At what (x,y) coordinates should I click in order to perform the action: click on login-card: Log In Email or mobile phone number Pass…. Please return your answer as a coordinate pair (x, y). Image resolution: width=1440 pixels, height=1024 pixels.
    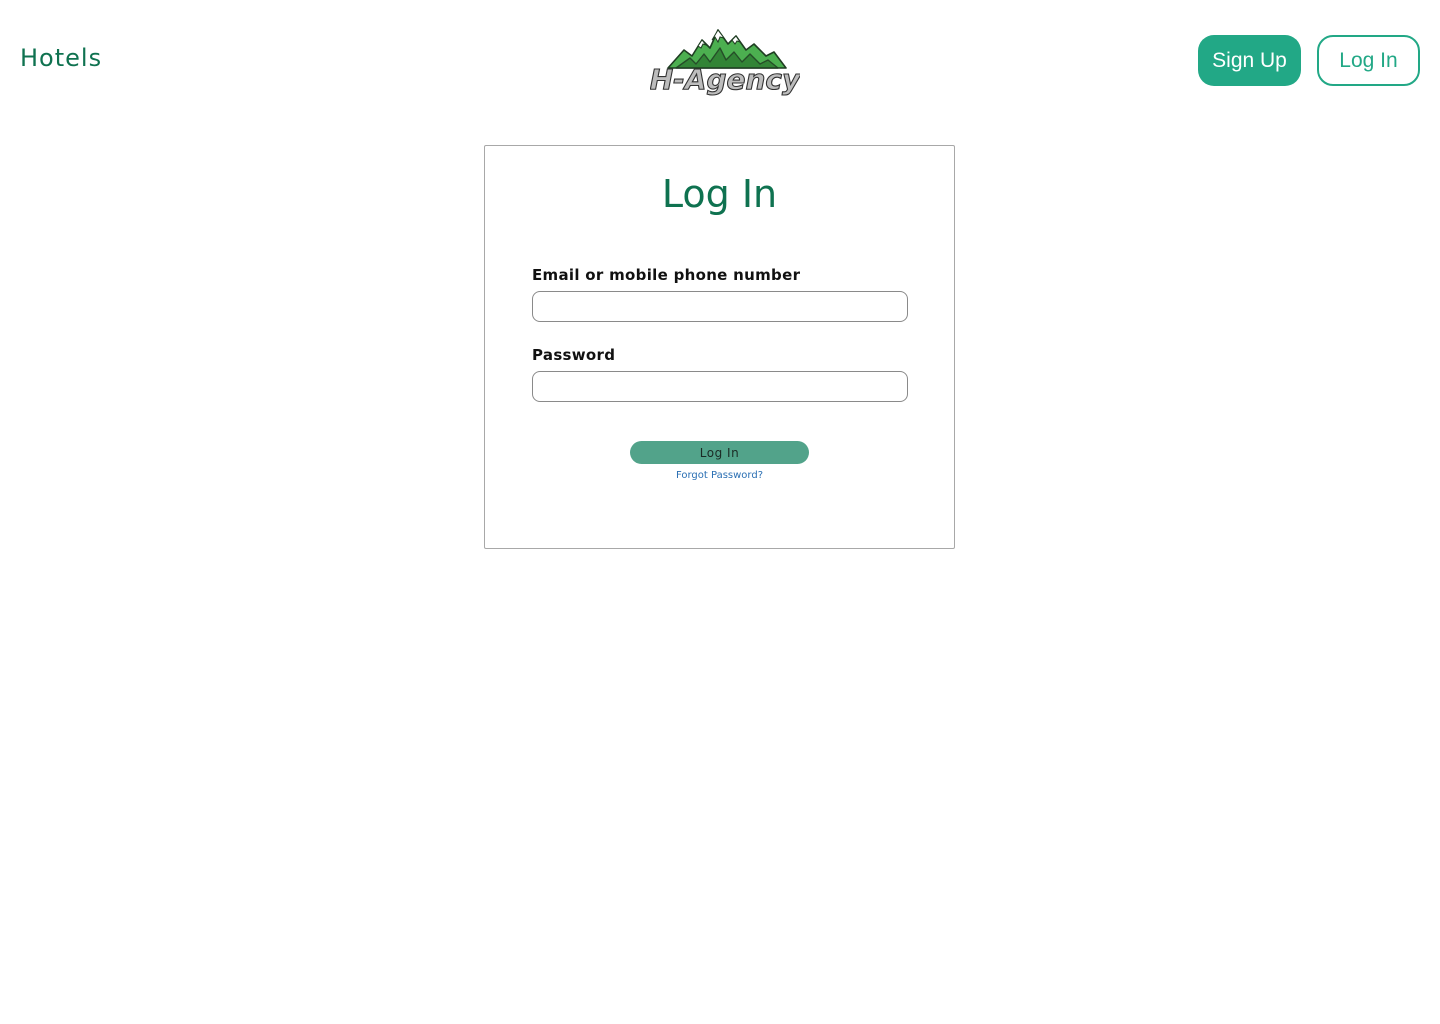
    Looking at the image, I should click on (719, 347).